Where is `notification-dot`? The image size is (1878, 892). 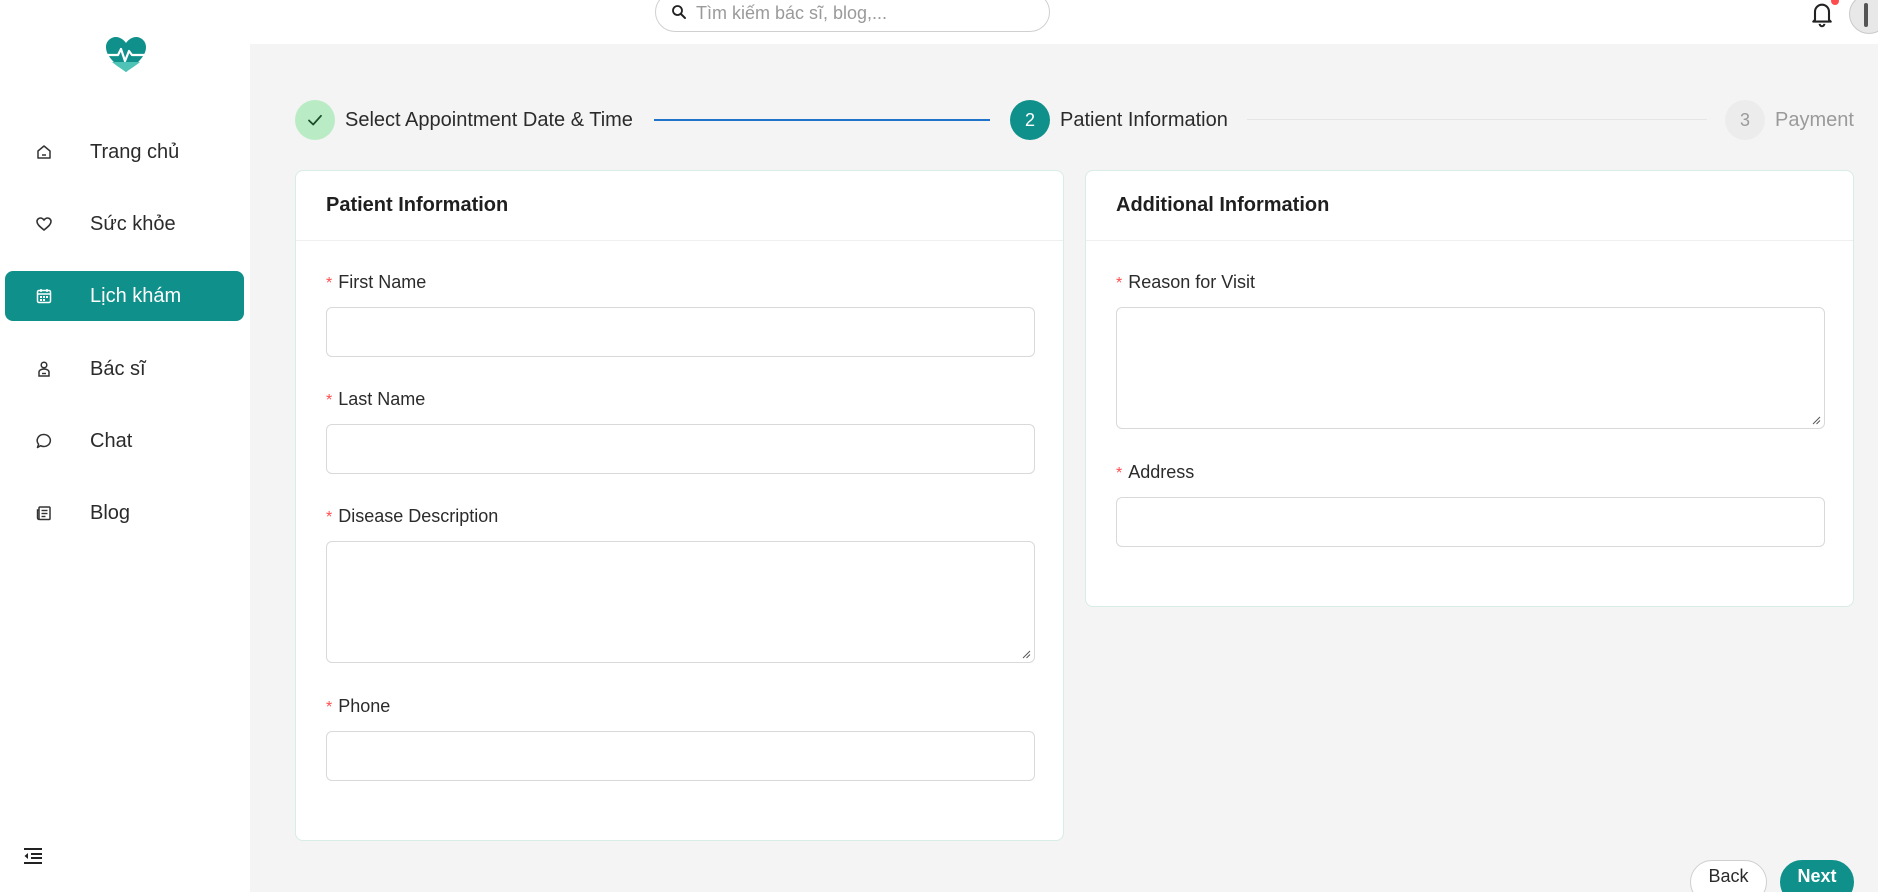
notification-dot is located at coordinates (1835, 2).